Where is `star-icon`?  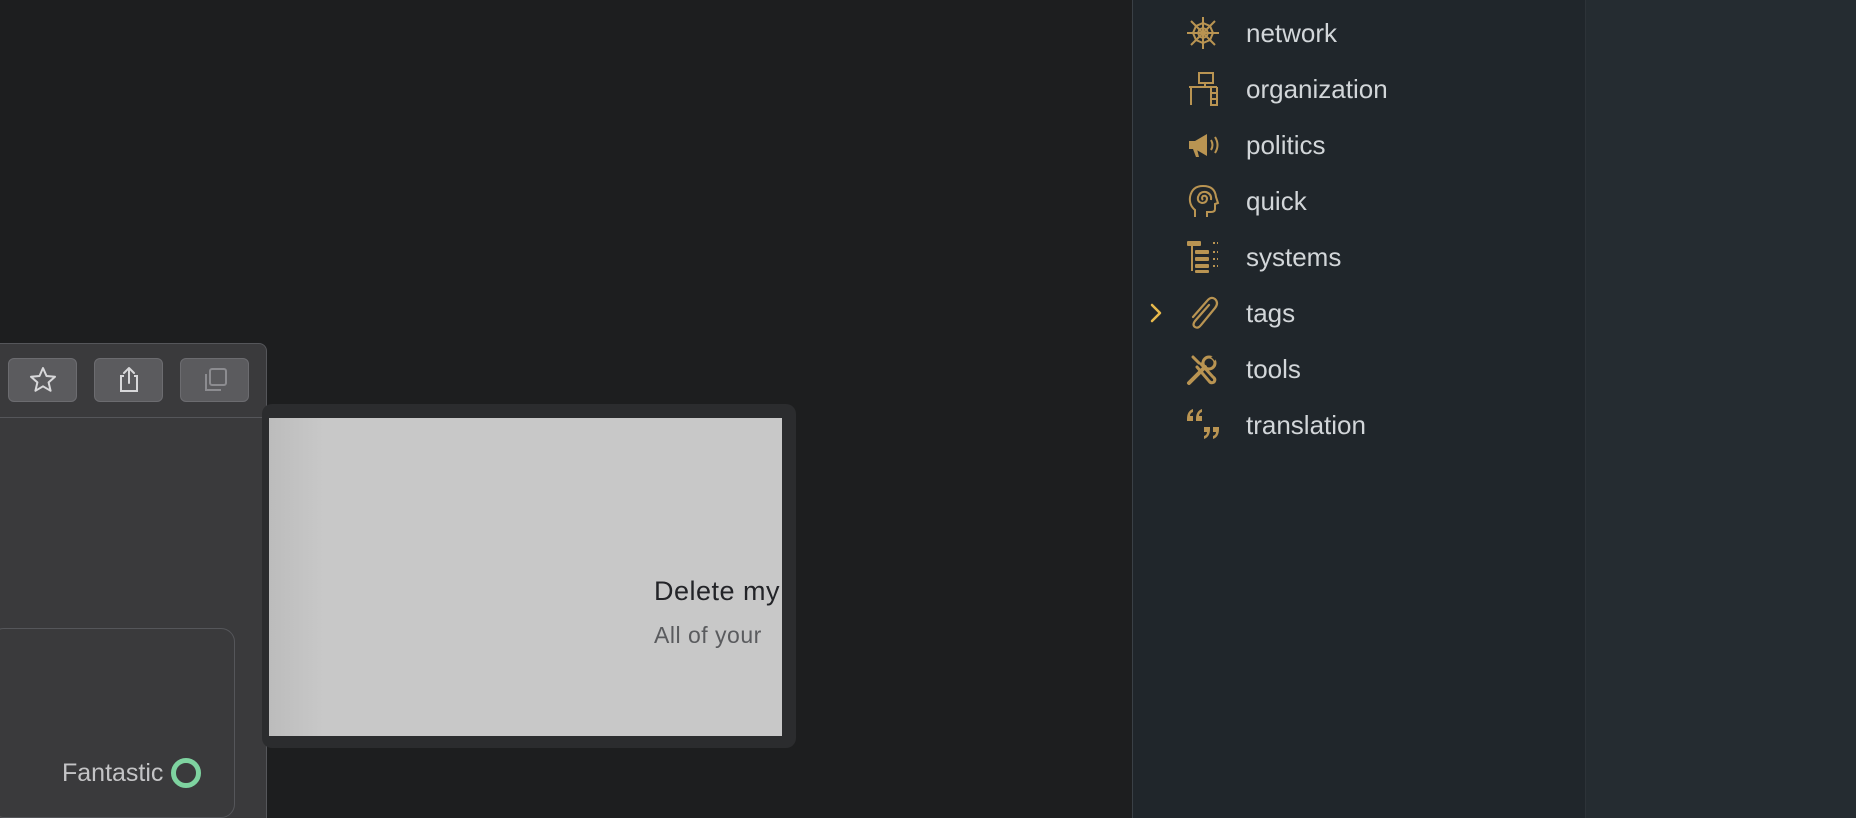 star-icon is located at coordinates (42, 379).